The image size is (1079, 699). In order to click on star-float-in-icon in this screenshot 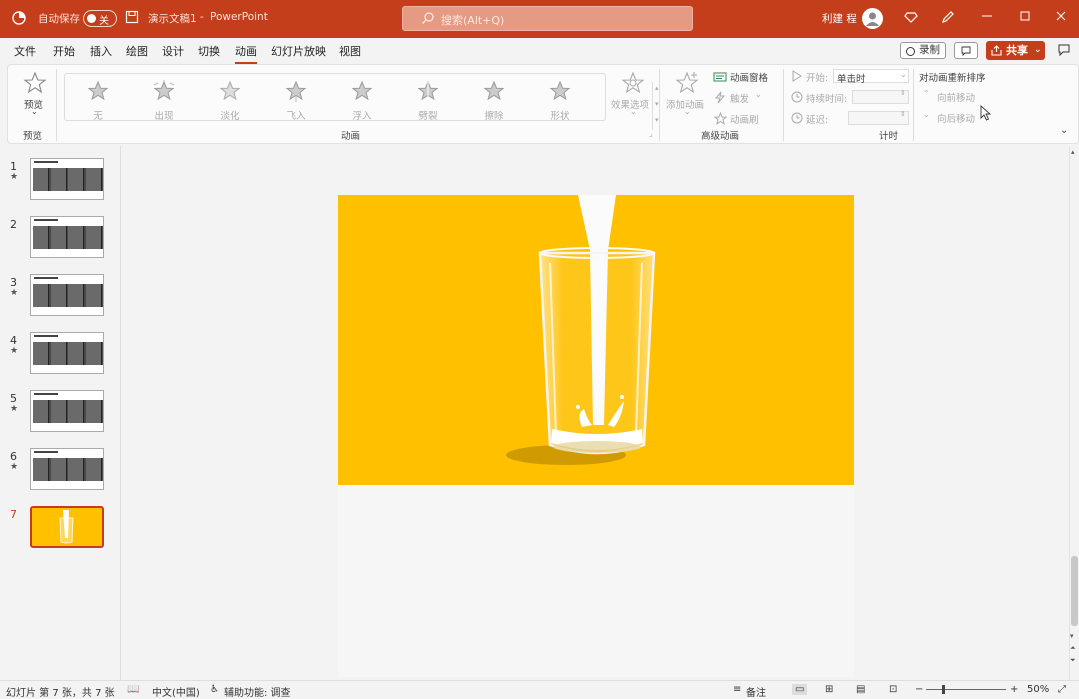, I will do `click(362, 90)`.